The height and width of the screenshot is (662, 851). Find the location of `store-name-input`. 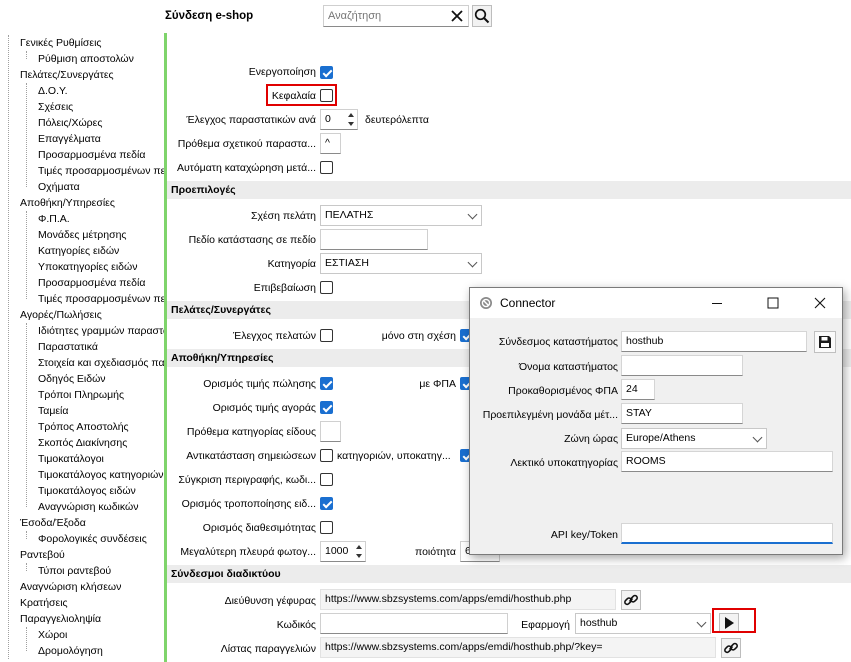

store-name-input is located at coordinates (682, 365).